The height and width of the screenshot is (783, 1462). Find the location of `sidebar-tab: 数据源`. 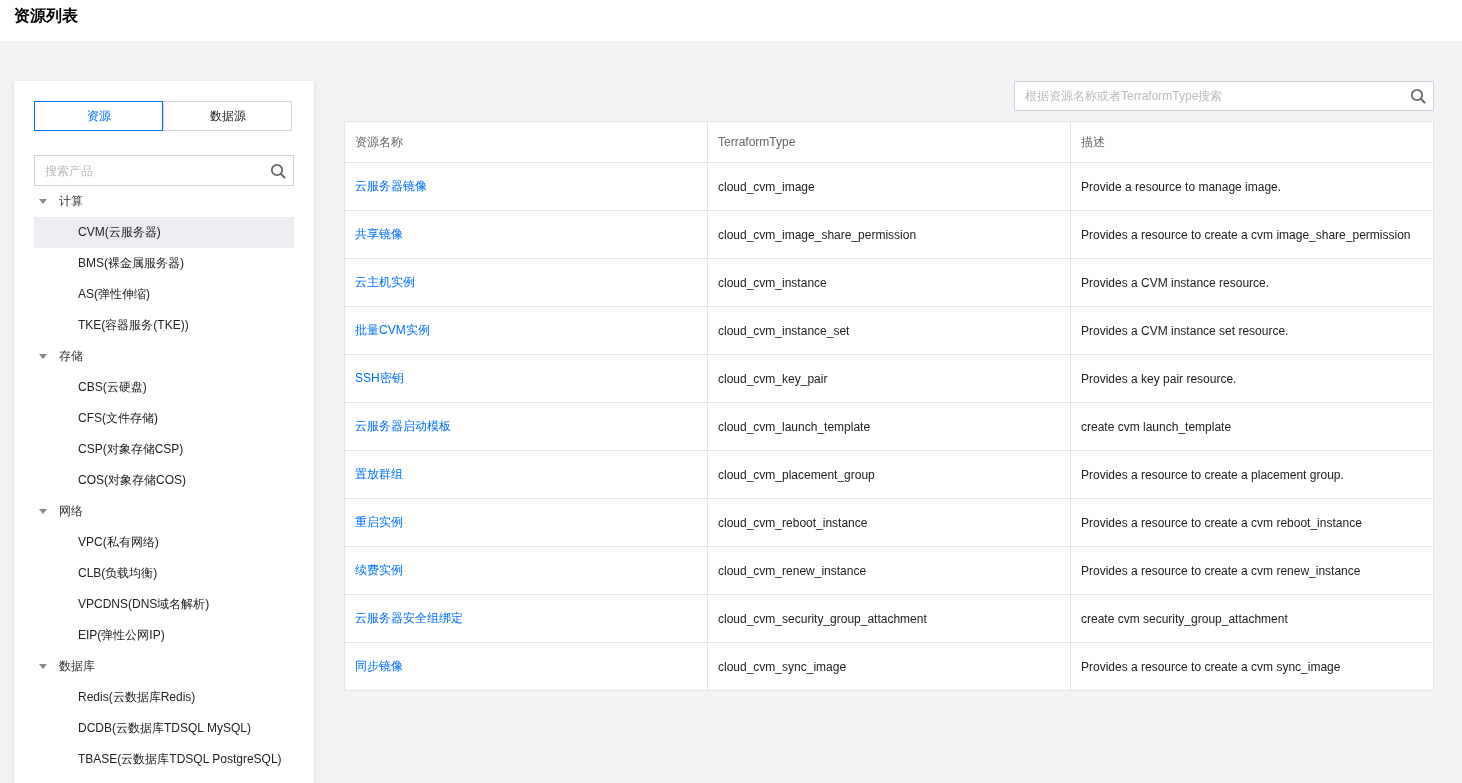

sidebar-tab: 数据源 is located at coordinates (227, 116).